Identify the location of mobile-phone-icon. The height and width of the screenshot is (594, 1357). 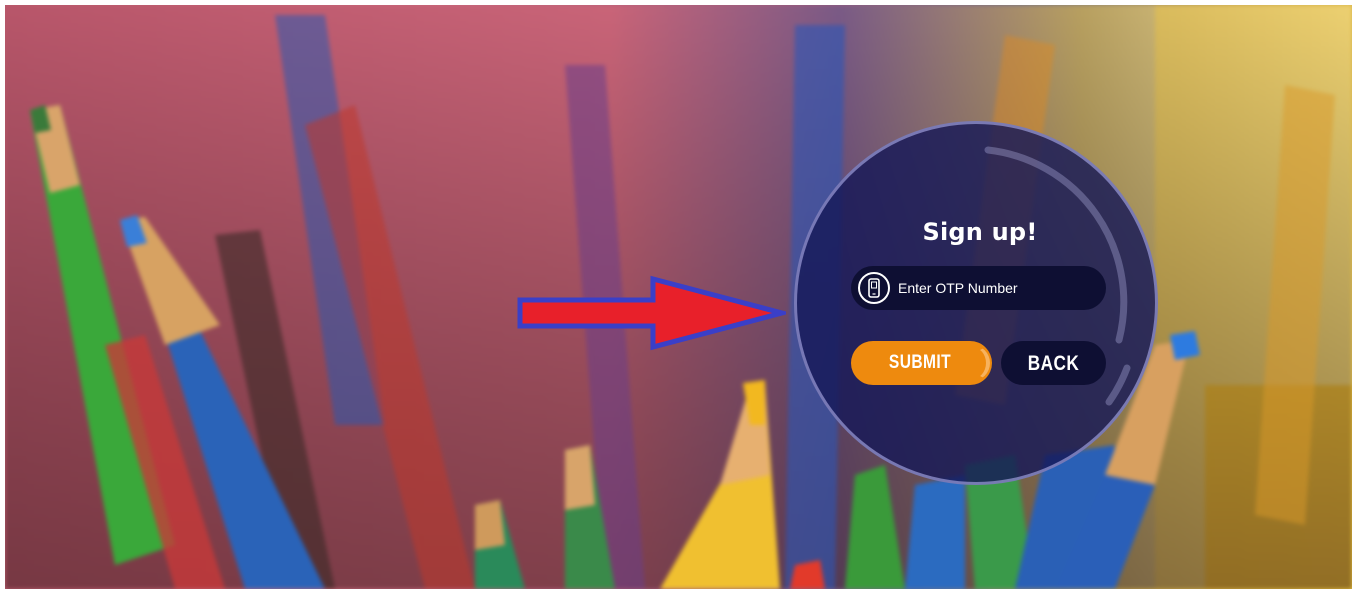
(874, 288).